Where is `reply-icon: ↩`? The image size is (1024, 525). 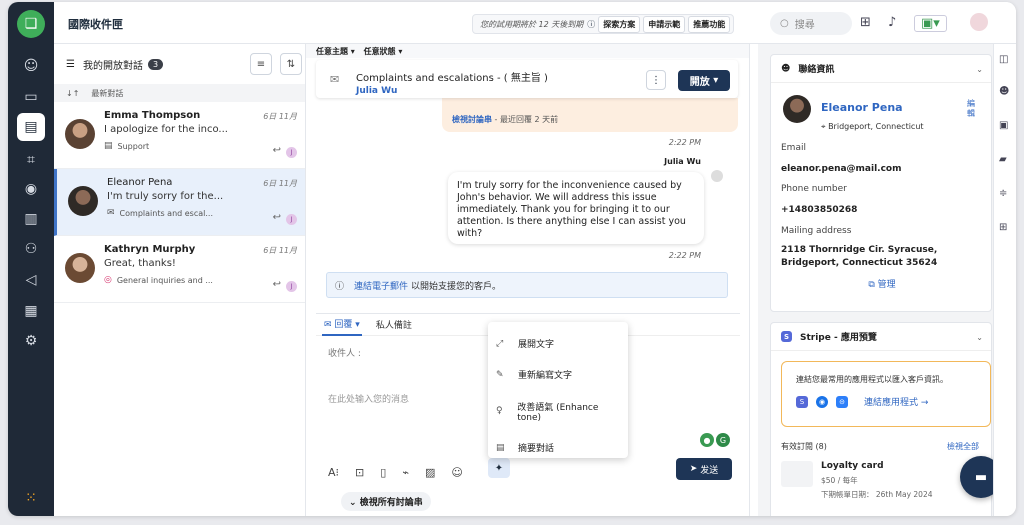
reply-icon: ↩ is located at coordinates (276, 217).